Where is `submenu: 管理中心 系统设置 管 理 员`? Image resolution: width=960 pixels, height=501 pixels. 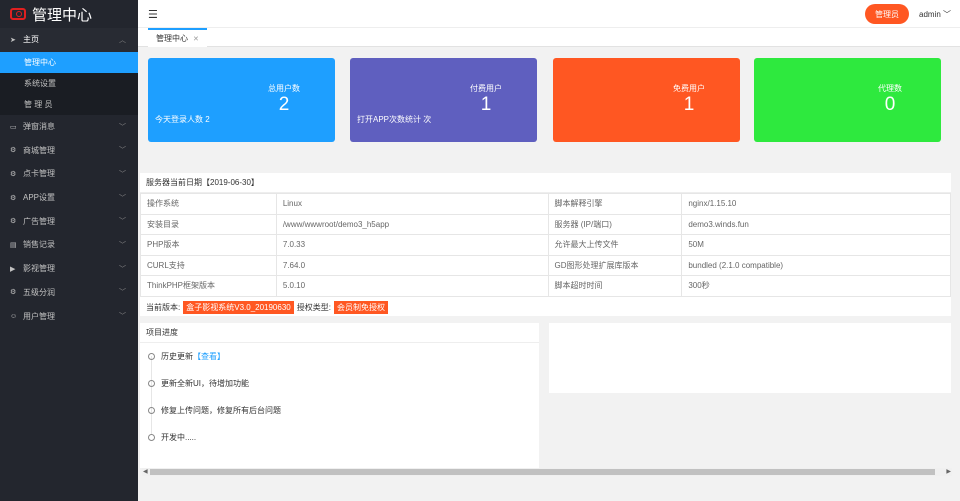
submenu: 管理中心 系统设置 管 理 员 is located at coordinates (69, 83).